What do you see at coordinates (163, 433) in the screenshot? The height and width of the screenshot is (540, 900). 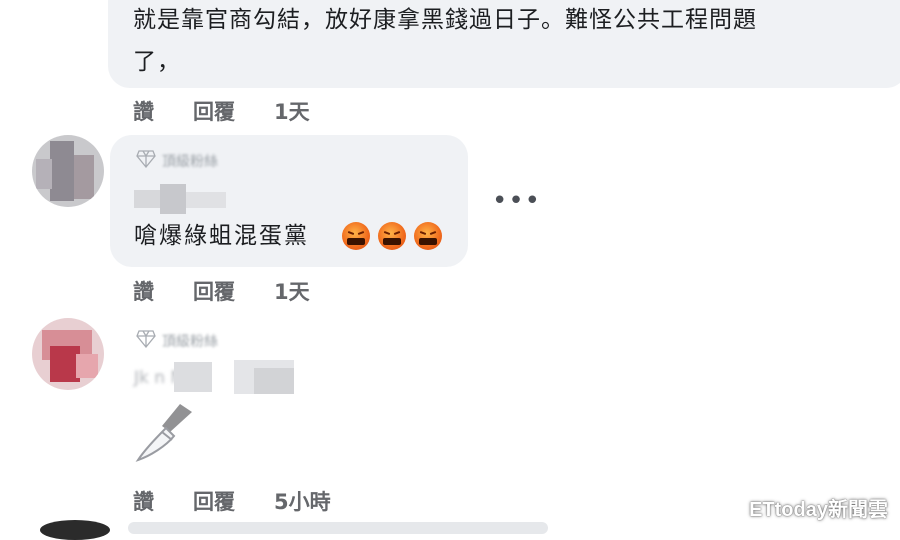 I see `knife-icon` at bounding box center [163, 433].